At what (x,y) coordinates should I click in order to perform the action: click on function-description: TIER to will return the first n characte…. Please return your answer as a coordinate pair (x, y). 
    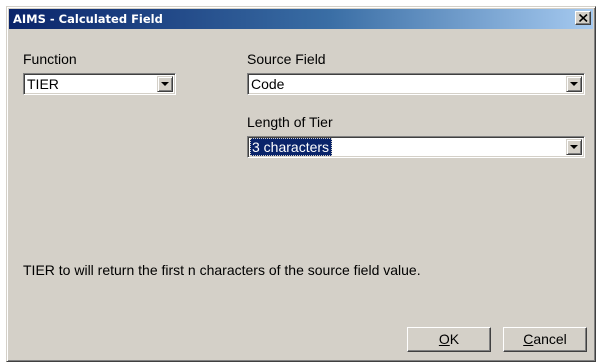
    Looking at the image, I should click on (222, 270).